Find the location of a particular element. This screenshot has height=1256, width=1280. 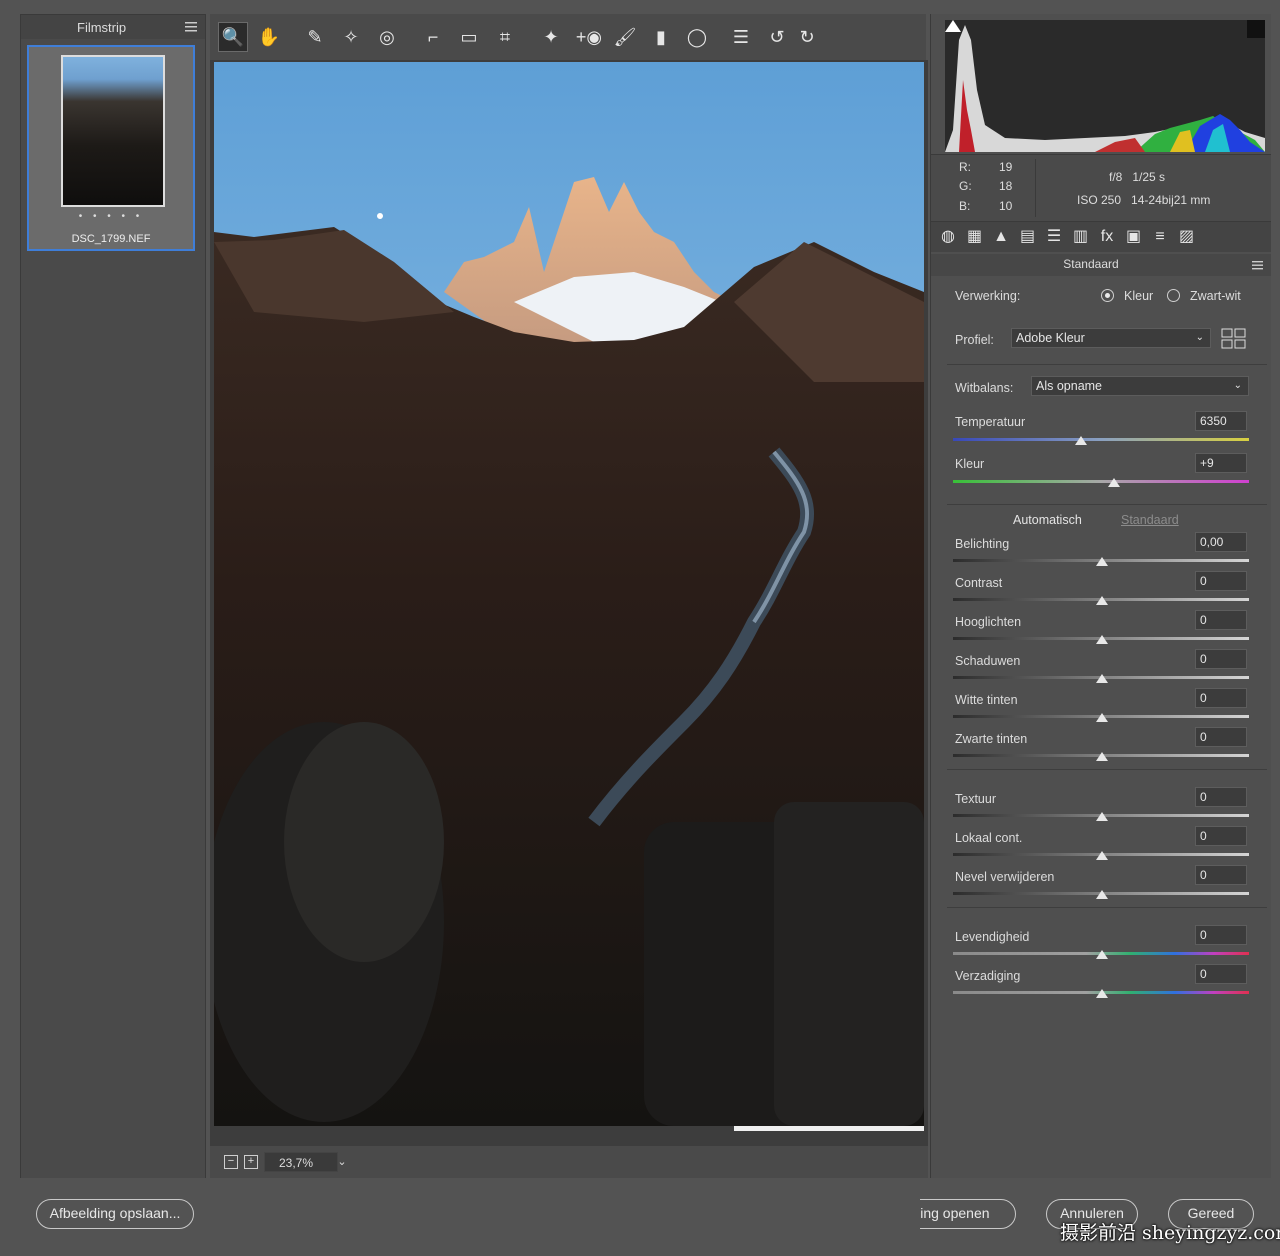

graduated-filter-tool-icon: ▮ is located at coordinates (661, 37).